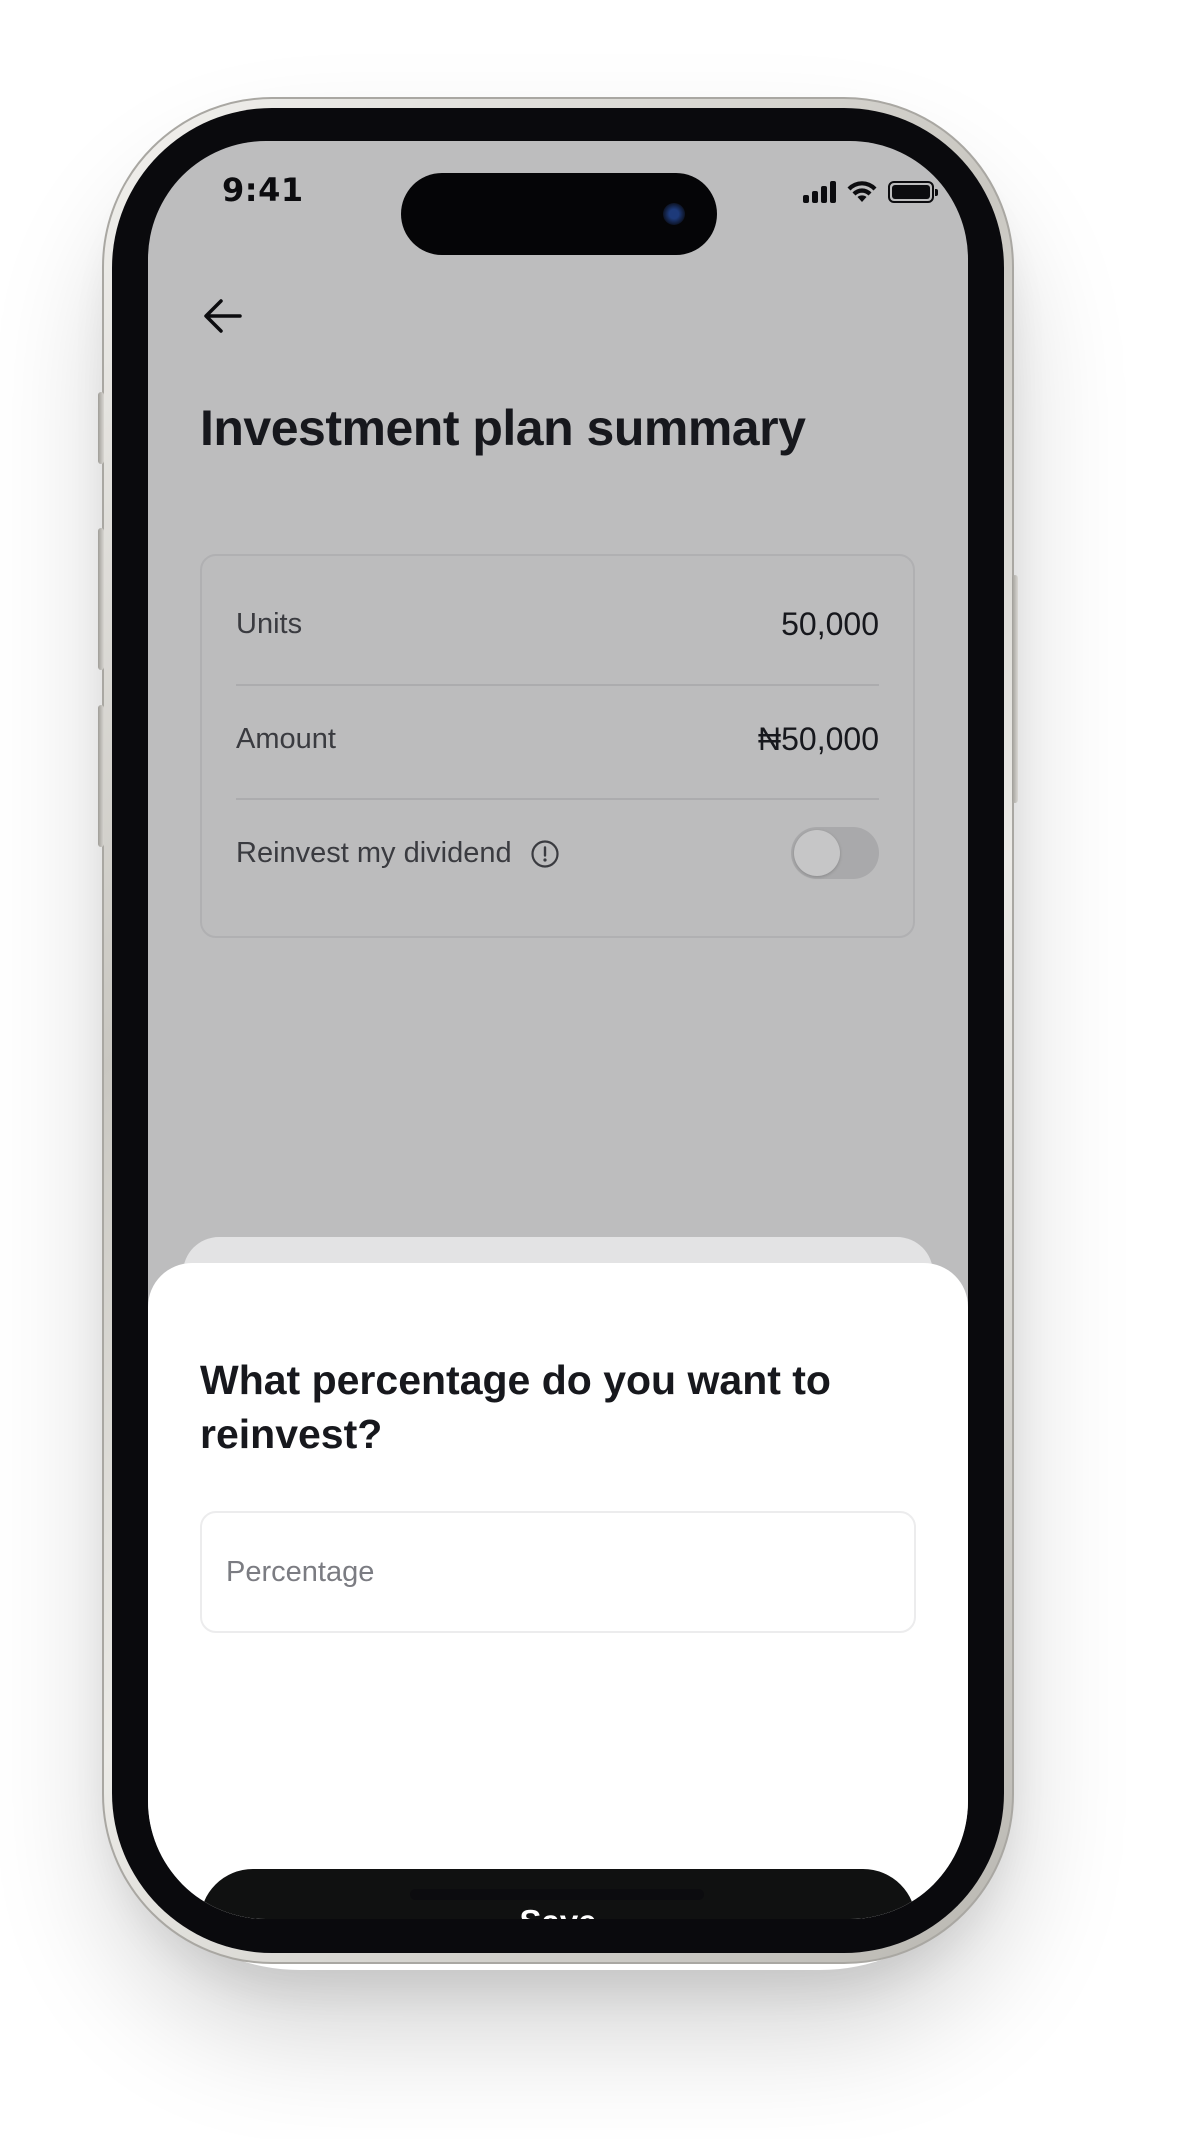  I want to click on signal-icon, so click(819, 192).